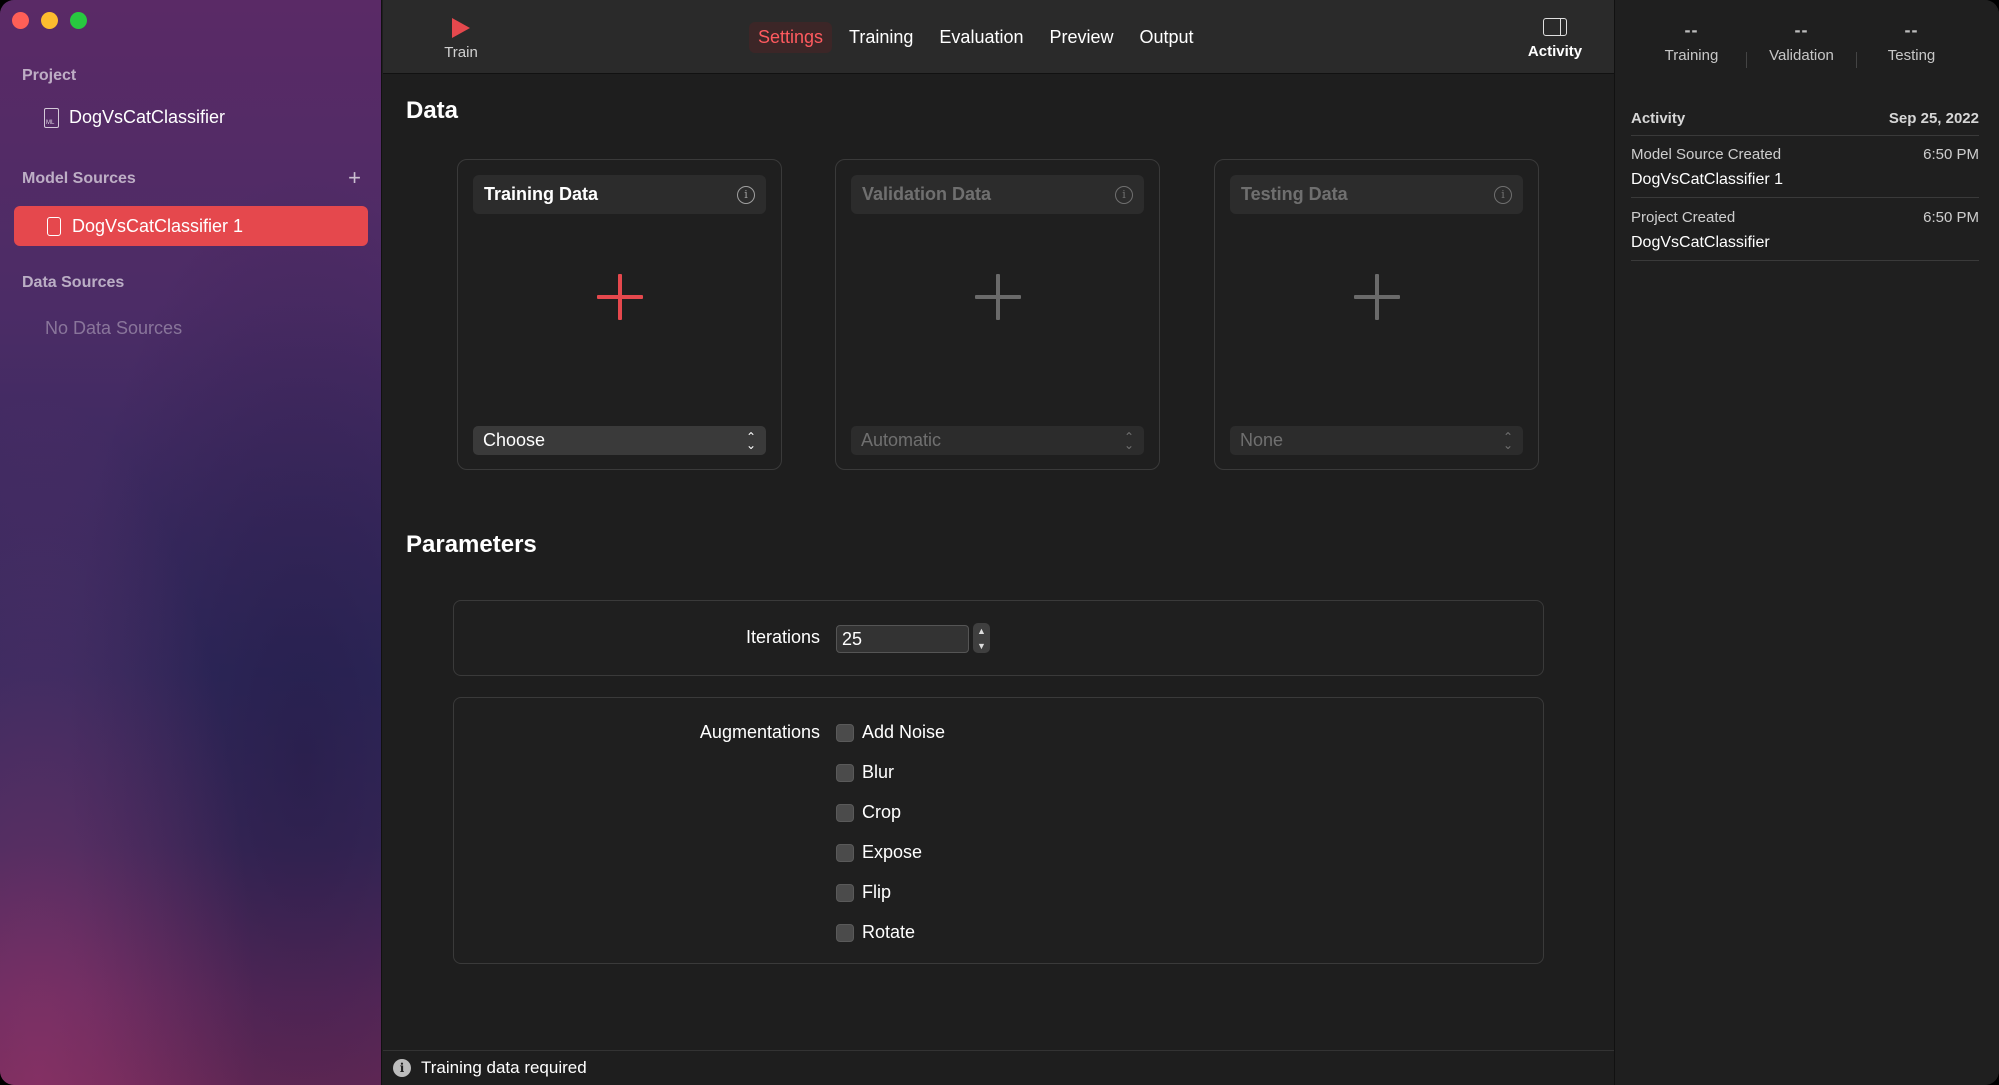  I want to click on tab-evaluation: Evaluation, so click(981, 37).